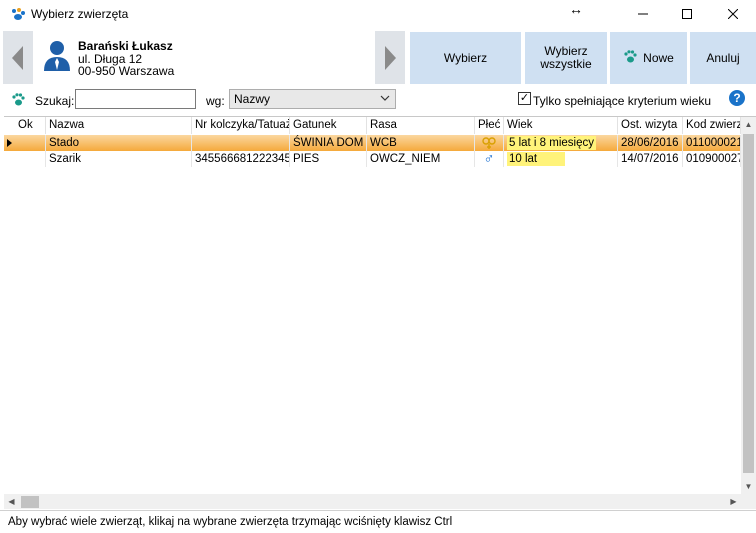 The image size is (756, 533). I want to click on mixed-sex-icon, so click(489, 144).